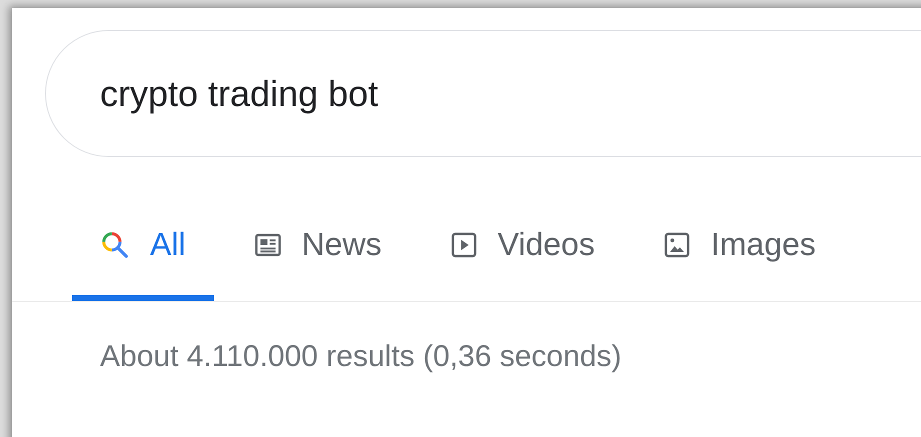  What do you see at coordinates (143, 256) in the screenshot?
I see `tab: All` at bounding box center [143, 256].